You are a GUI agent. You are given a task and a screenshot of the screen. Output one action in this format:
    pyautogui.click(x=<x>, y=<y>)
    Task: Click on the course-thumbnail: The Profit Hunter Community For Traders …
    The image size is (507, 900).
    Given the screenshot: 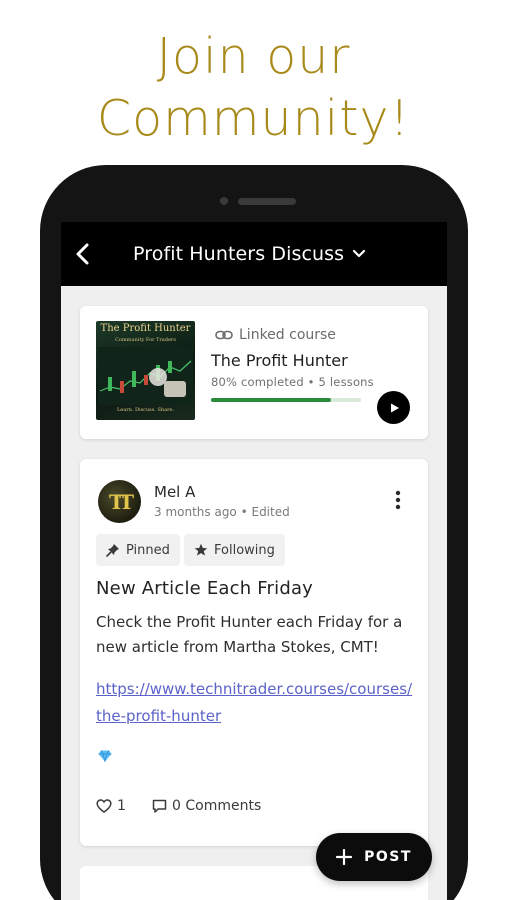 What is the action you would take?
    pyautogui.click(x=145, y=370)
    